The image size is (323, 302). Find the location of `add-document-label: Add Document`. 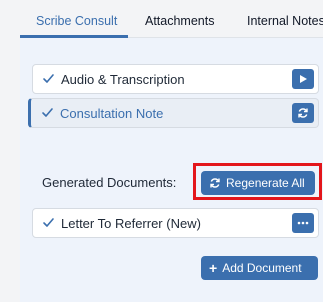

add-document-label: Add Document is located at coordinates (262, 268).